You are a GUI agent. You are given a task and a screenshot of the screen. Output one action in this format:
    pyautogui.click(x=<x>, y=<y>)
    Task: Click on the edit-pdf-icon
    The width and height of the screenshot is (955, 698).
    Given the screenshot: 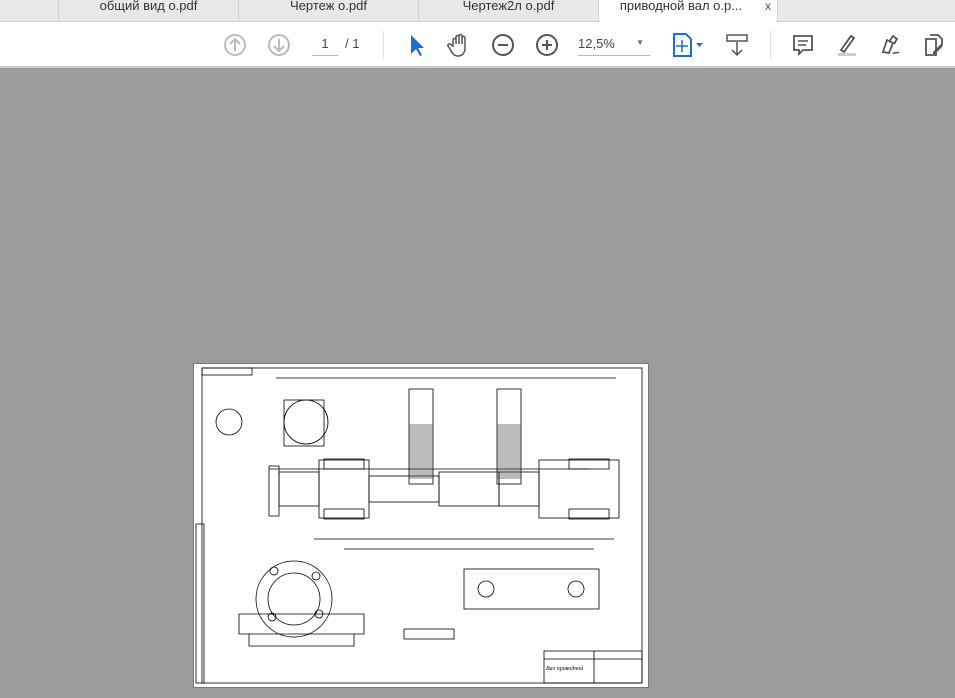 What is the action you would take?
    pyautogui.click(x=934, y=45)
    